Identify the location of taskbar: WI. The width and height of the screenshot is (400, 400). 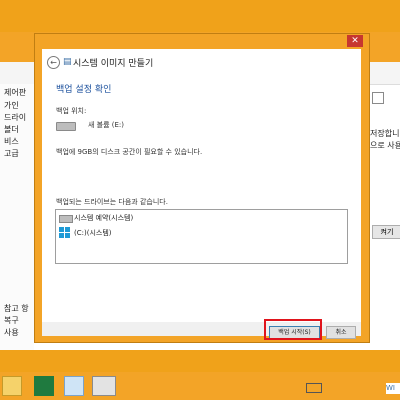
(200, 386).